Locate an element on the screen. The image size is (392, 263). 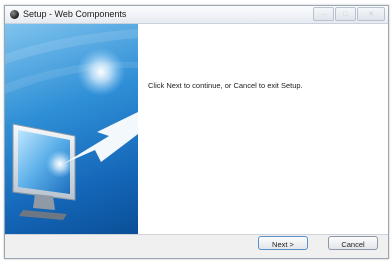
minimize-icon: – is located at coordinates (323, 14).